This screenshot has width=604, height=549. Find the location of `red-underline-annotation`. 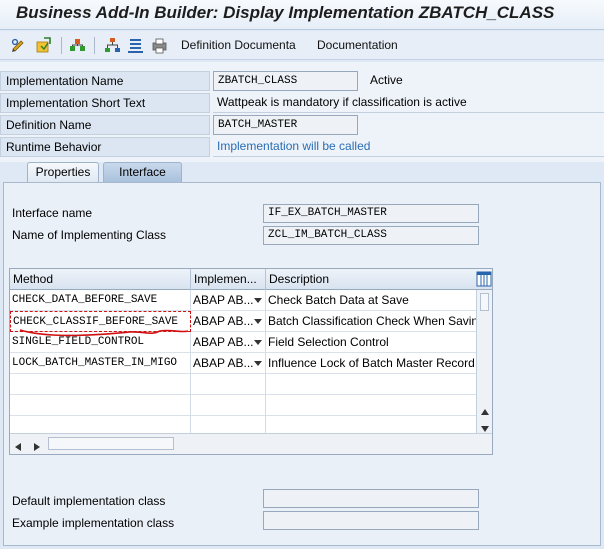

red-underline-annotation is located at coordinates (104, 333).